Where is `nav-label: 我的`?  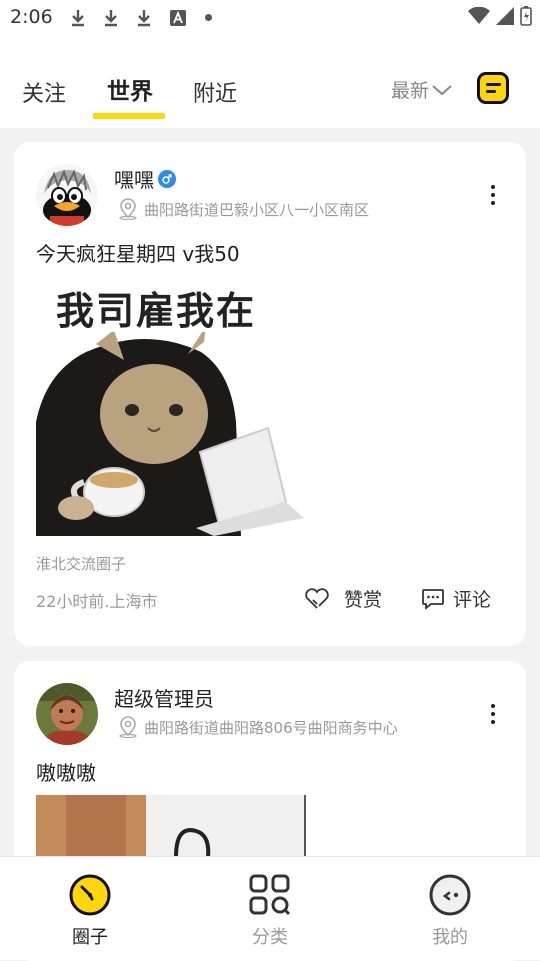 nav-label: 我的 is located at coordinates (450, 937).